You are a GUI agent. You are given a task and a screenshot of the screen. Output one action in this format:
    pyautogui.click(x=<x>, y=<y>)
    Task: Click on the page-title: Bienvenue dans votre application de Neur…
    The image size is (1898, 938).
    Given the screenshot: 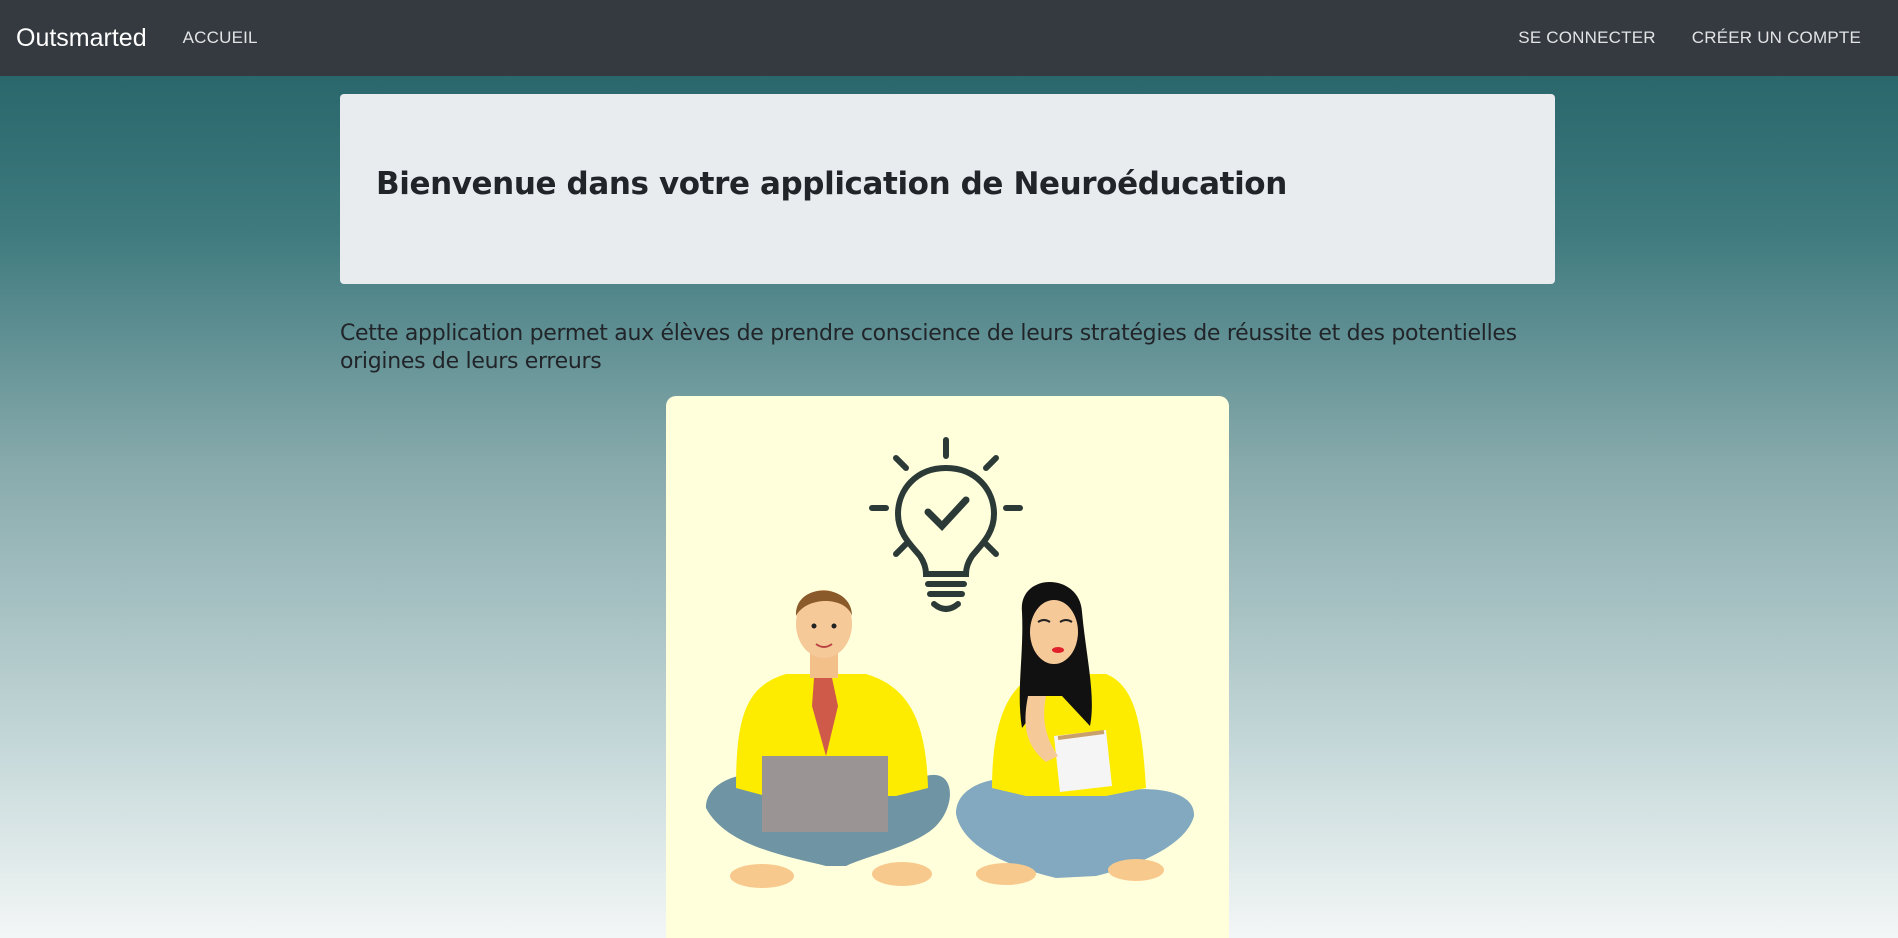 What is the action you would take?
    pyautogui.click(x=831, y=184)
    